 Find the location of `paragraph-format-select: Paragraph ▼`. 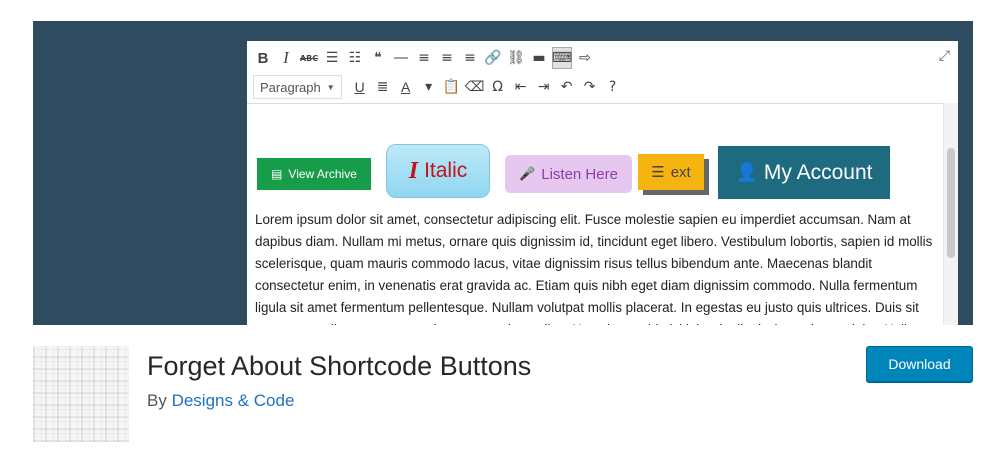

paragraph-format-select: Paragraph ▼ is located at coordinates (297, 87).